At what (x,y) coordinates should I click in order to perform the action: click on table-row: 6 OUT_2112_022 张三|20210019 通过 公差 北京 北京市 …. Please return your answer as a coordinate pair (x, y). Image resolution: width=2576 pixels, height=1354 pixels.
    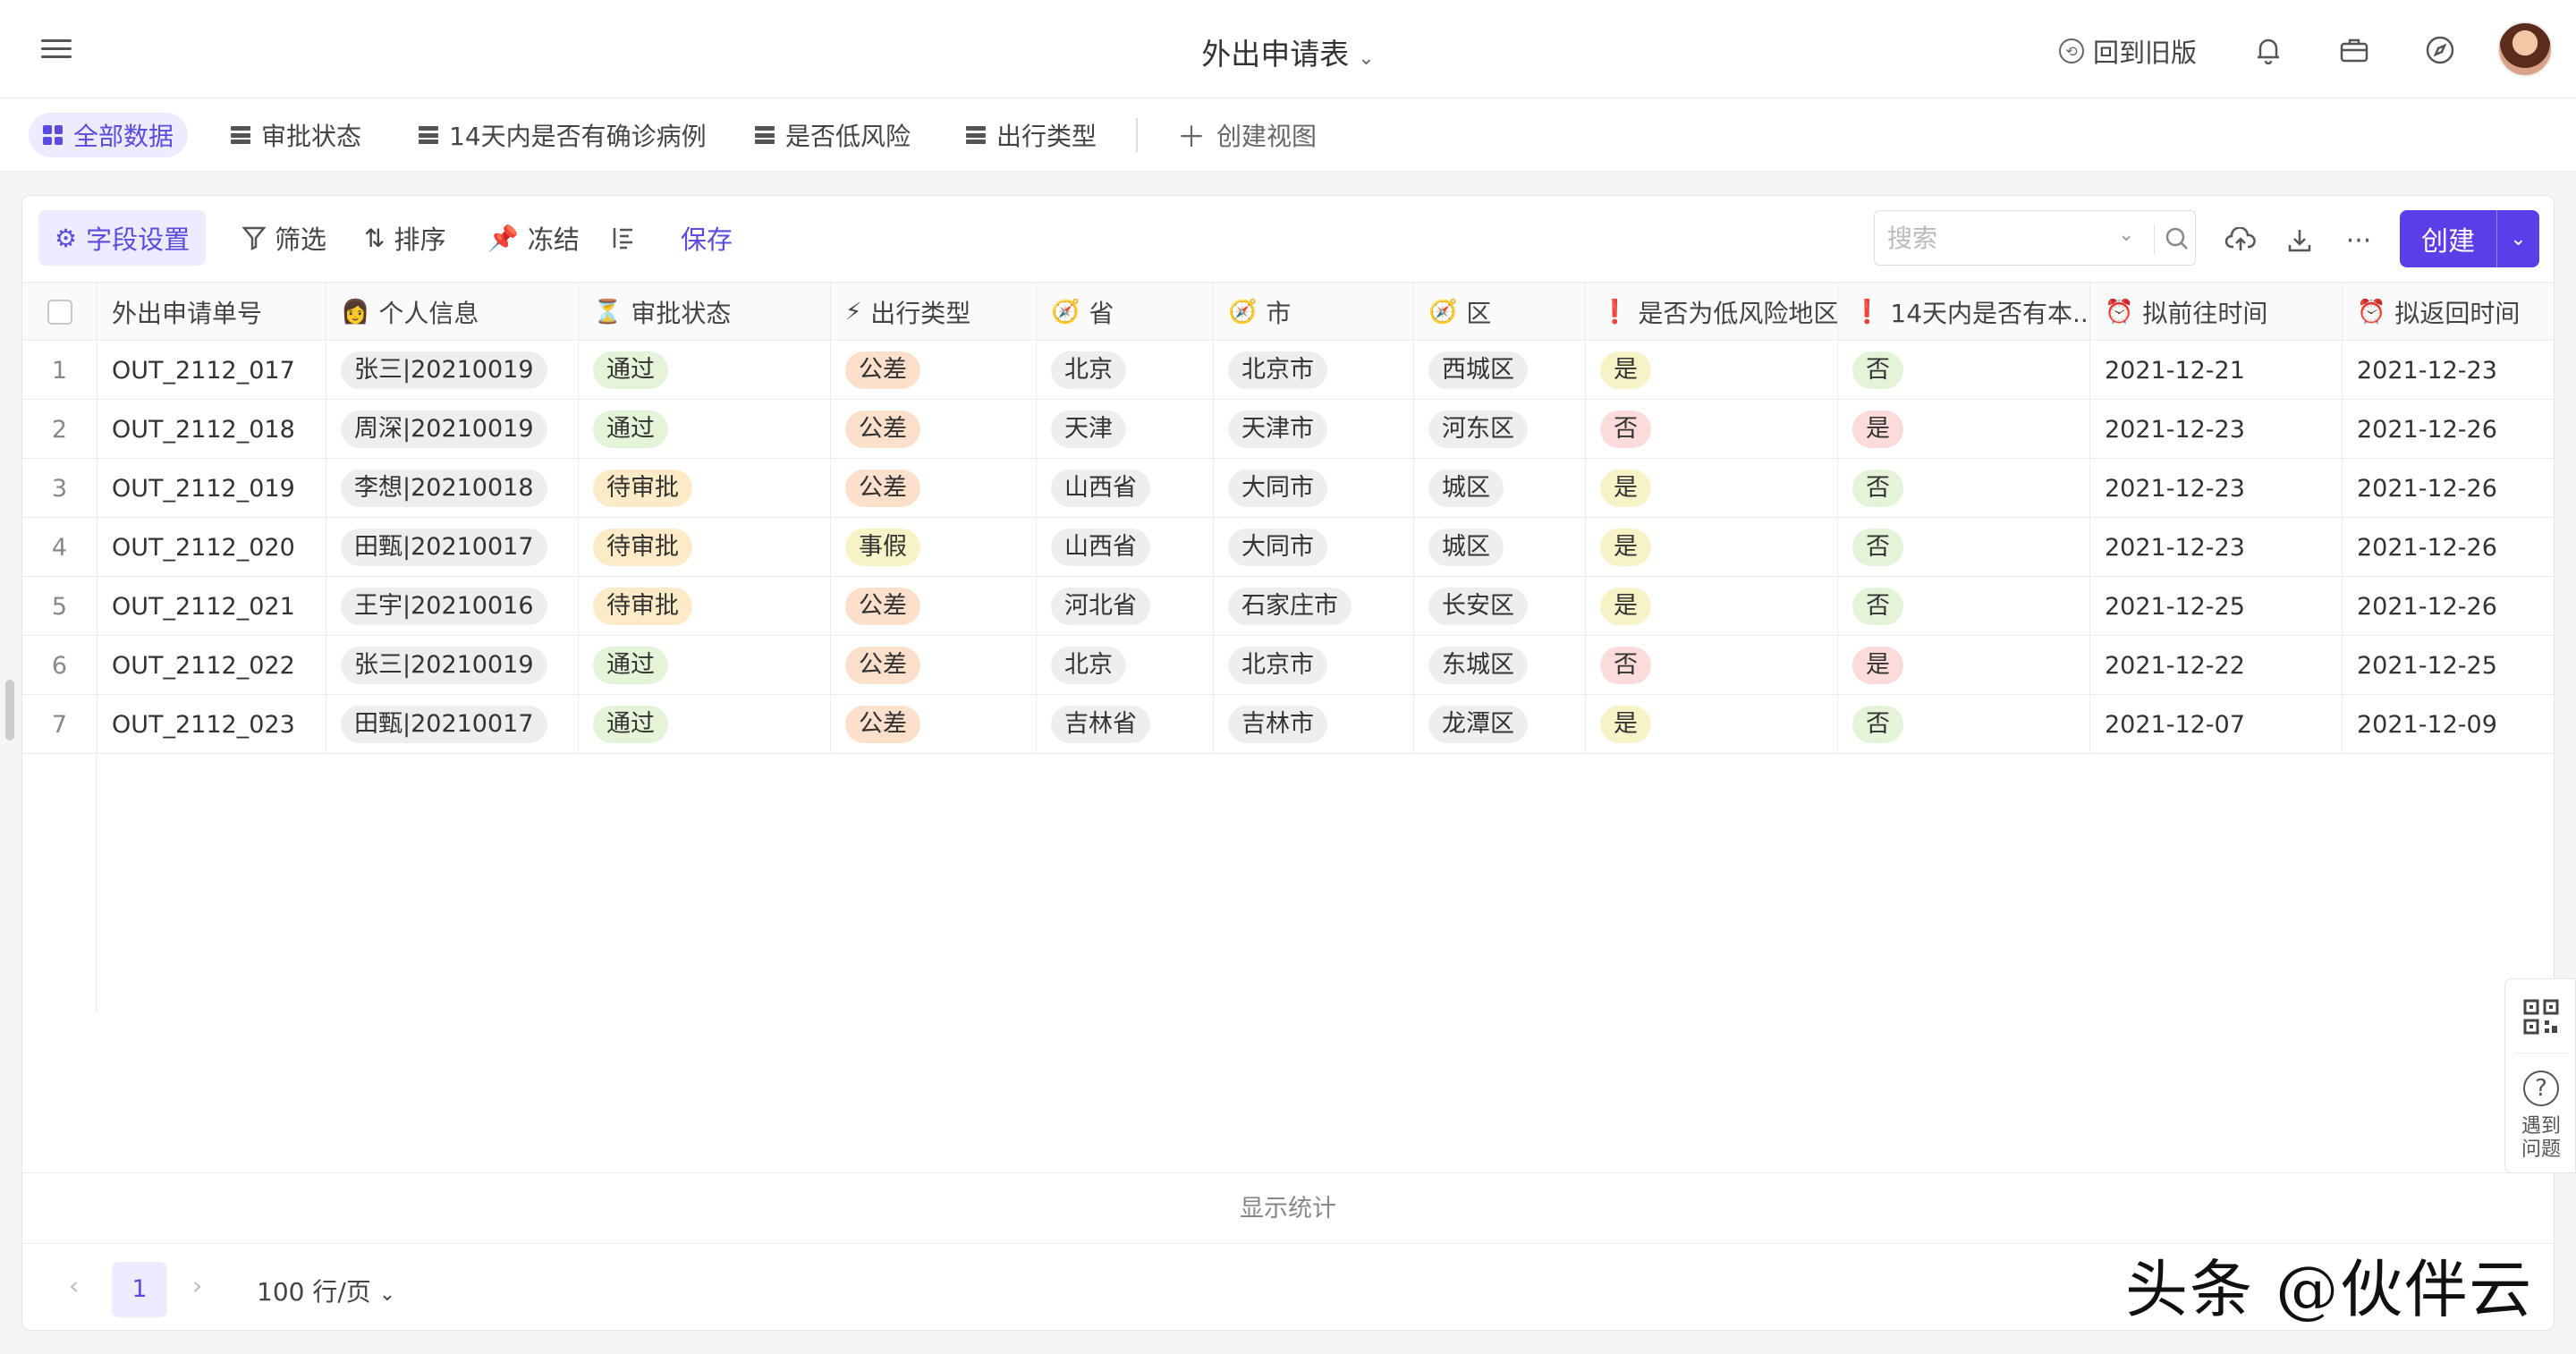
    Looking at the image, I should click on (1288, 665).